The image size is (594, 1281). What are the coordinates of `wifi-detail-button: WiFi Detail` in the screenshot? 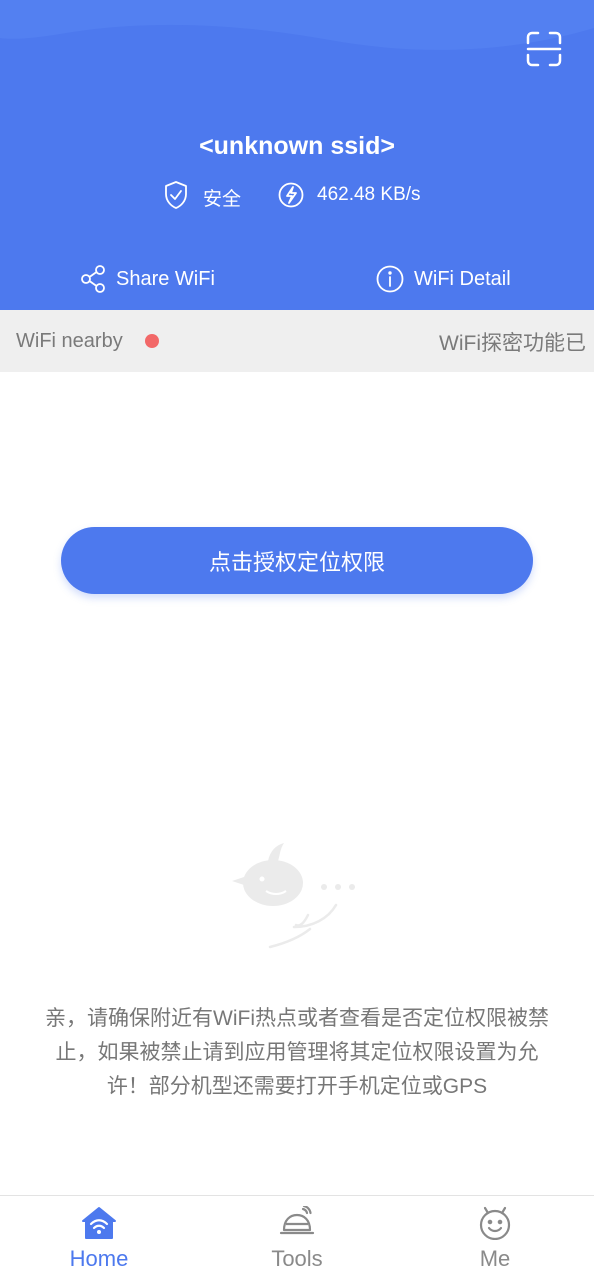 It's located at (443, 279).